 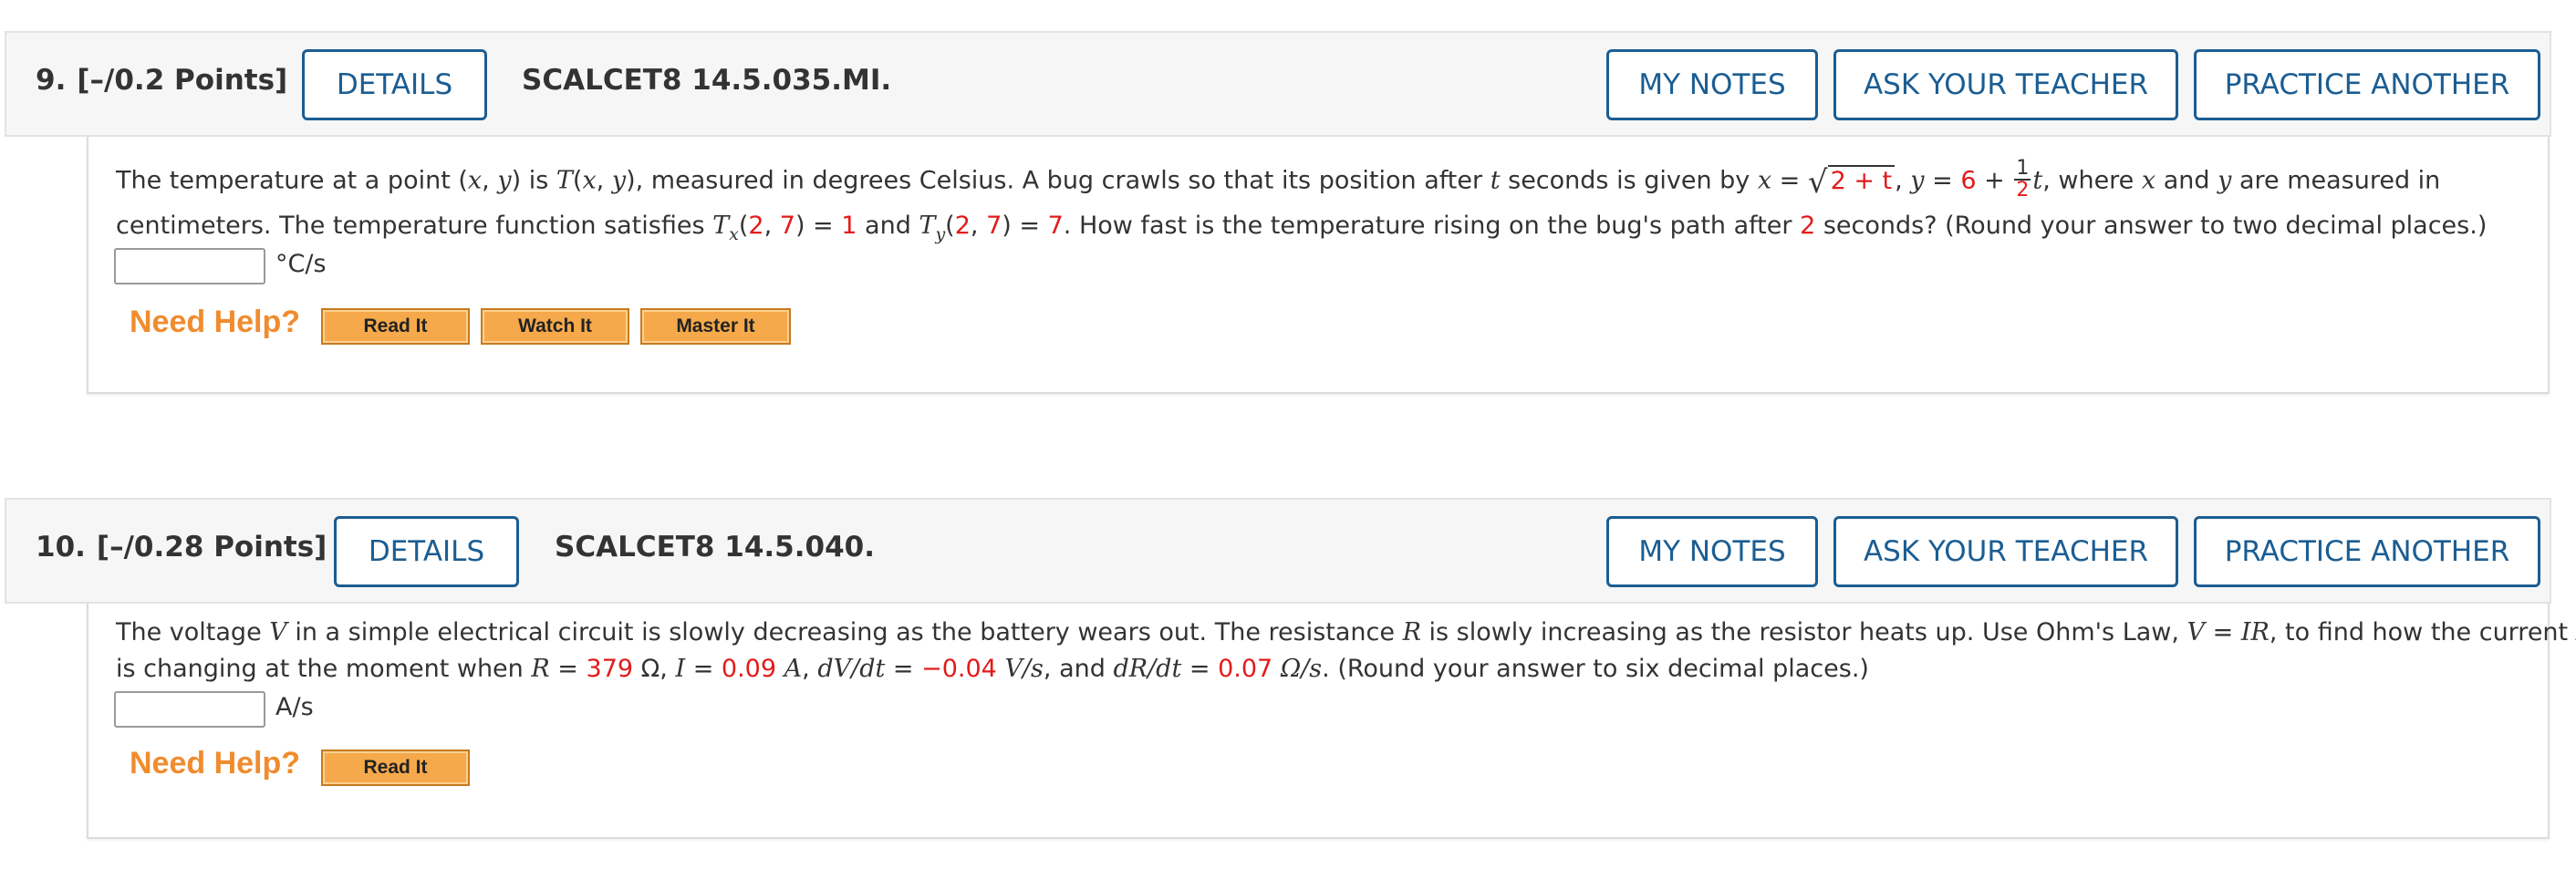 I want to click on question-points: [–/0.28 Points], so click(x=211, y=547).